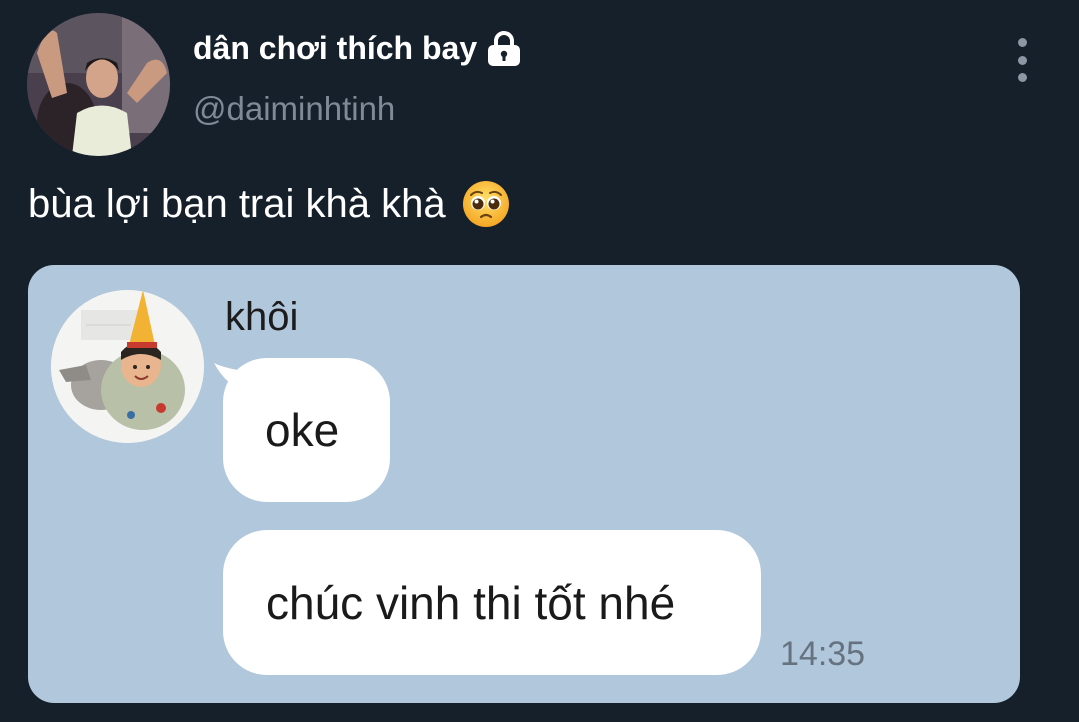 Image resolution: width=1079 pixels, height=722 pixels. I want to click on avatar, so click(98, 84).